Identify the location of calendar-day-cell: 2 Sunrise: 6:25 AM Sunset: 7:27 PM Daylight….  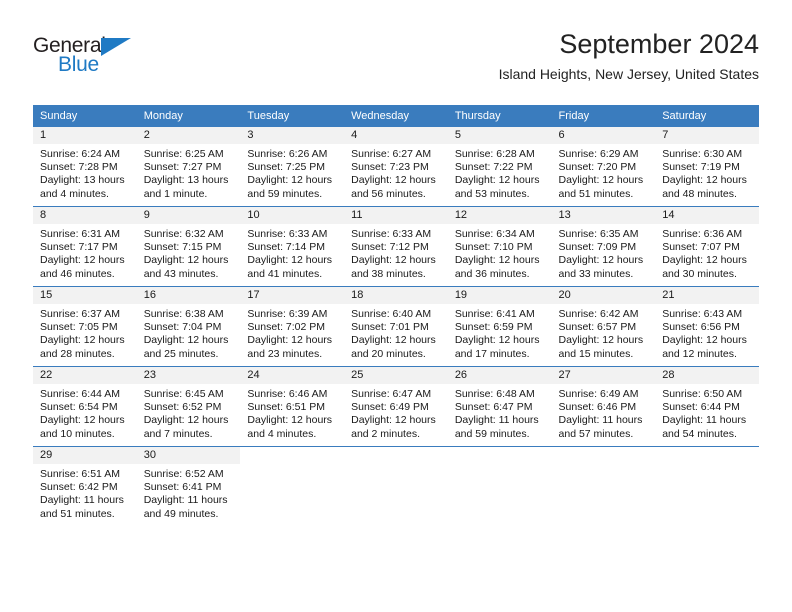
(188, 167).